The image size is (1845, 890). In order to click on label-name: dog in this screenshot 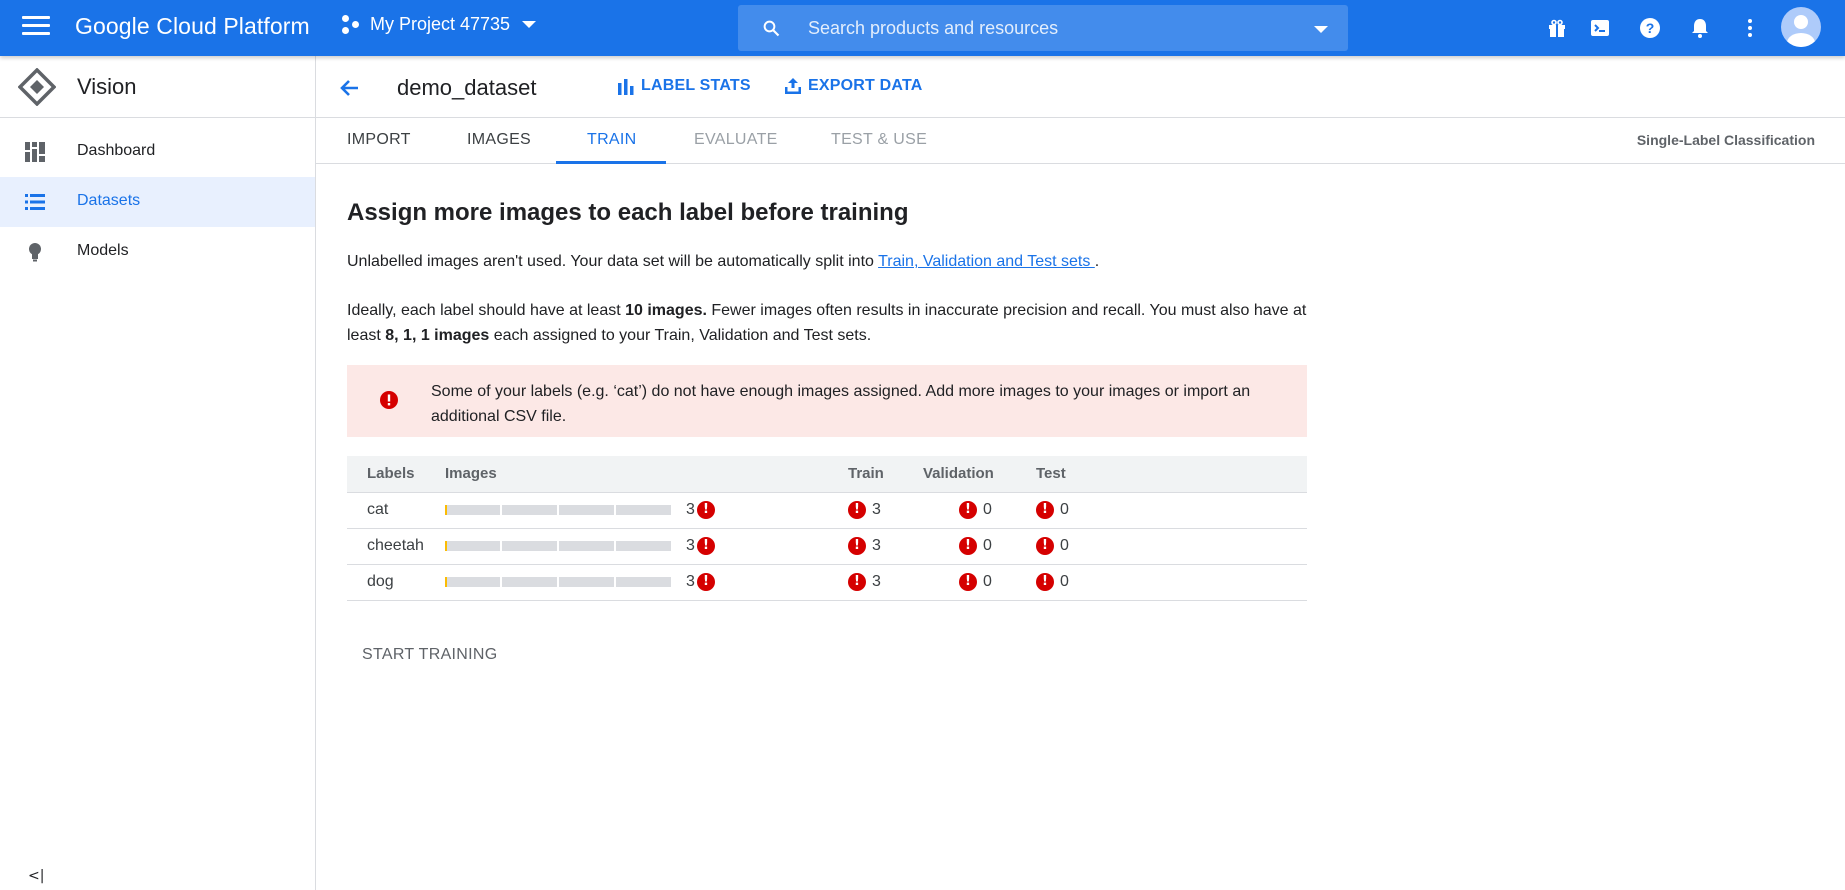, I will do `click(396, 582)`.